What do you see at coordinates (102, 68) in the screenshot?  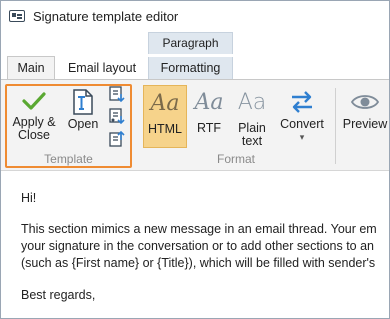 I see `tab-email-layout: Email layout` at bounding box center [102, 68].